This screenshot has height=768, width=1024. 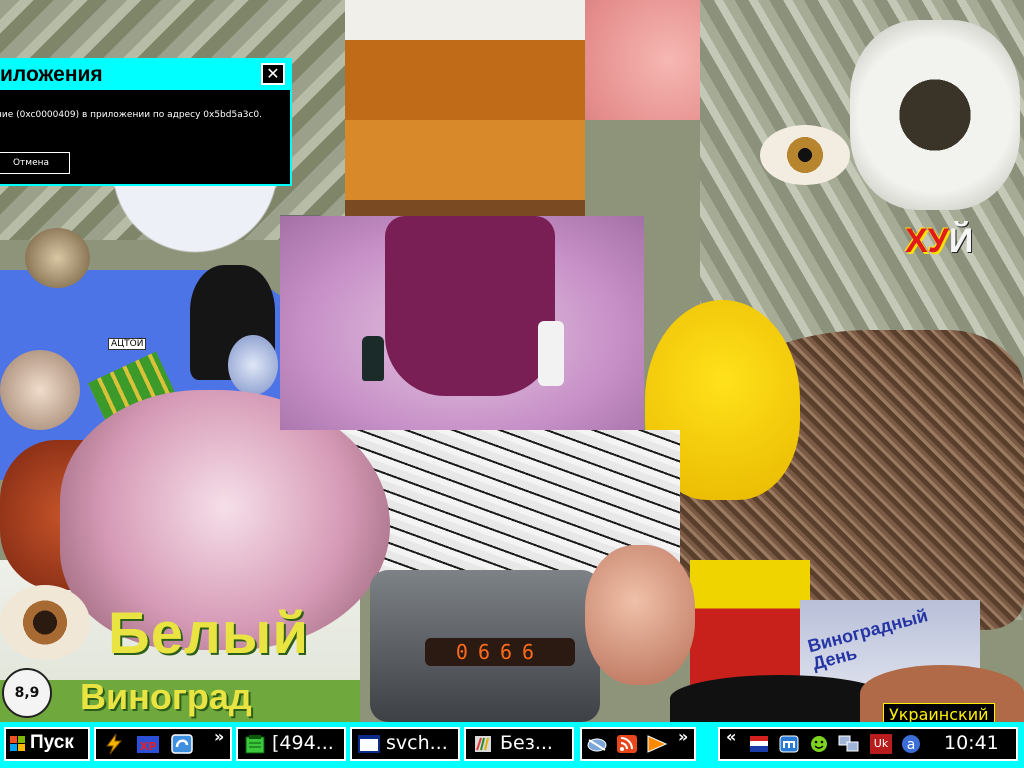 What do you see at coordinates (961, 241) in the screenshot?
I see `sticker-white-letter: Й` at bounding box center [961, 241].